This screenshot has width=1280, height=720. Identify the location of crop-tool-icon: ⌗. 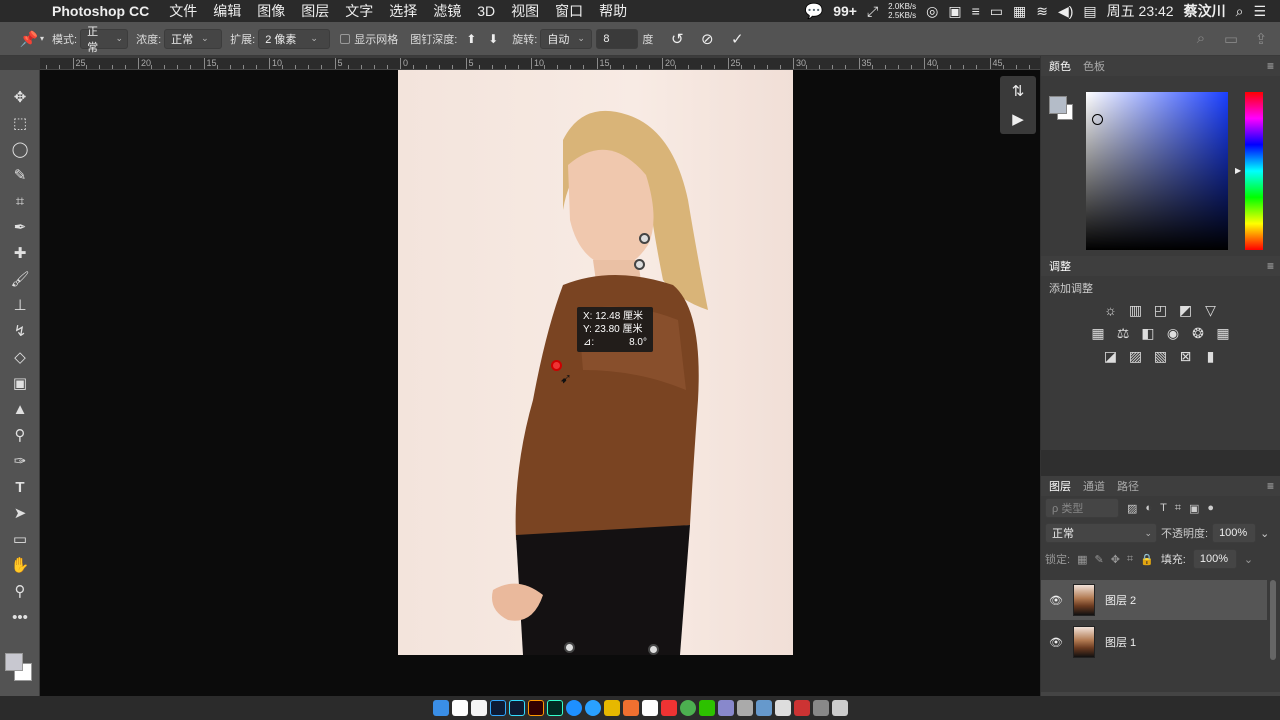
(20, 201).